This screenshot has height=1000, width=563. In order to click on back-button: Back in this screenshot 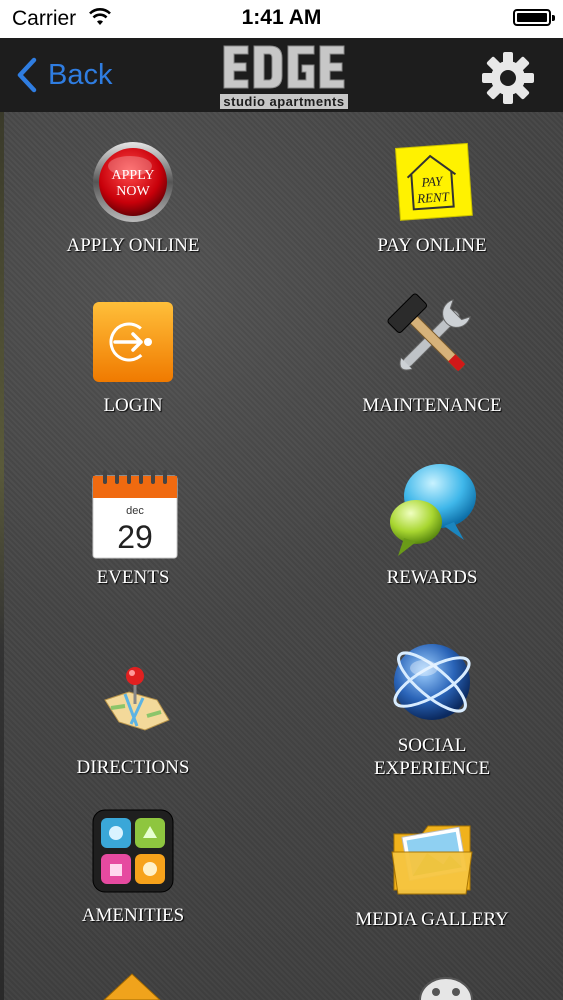, I will do `click(62, 75)`.